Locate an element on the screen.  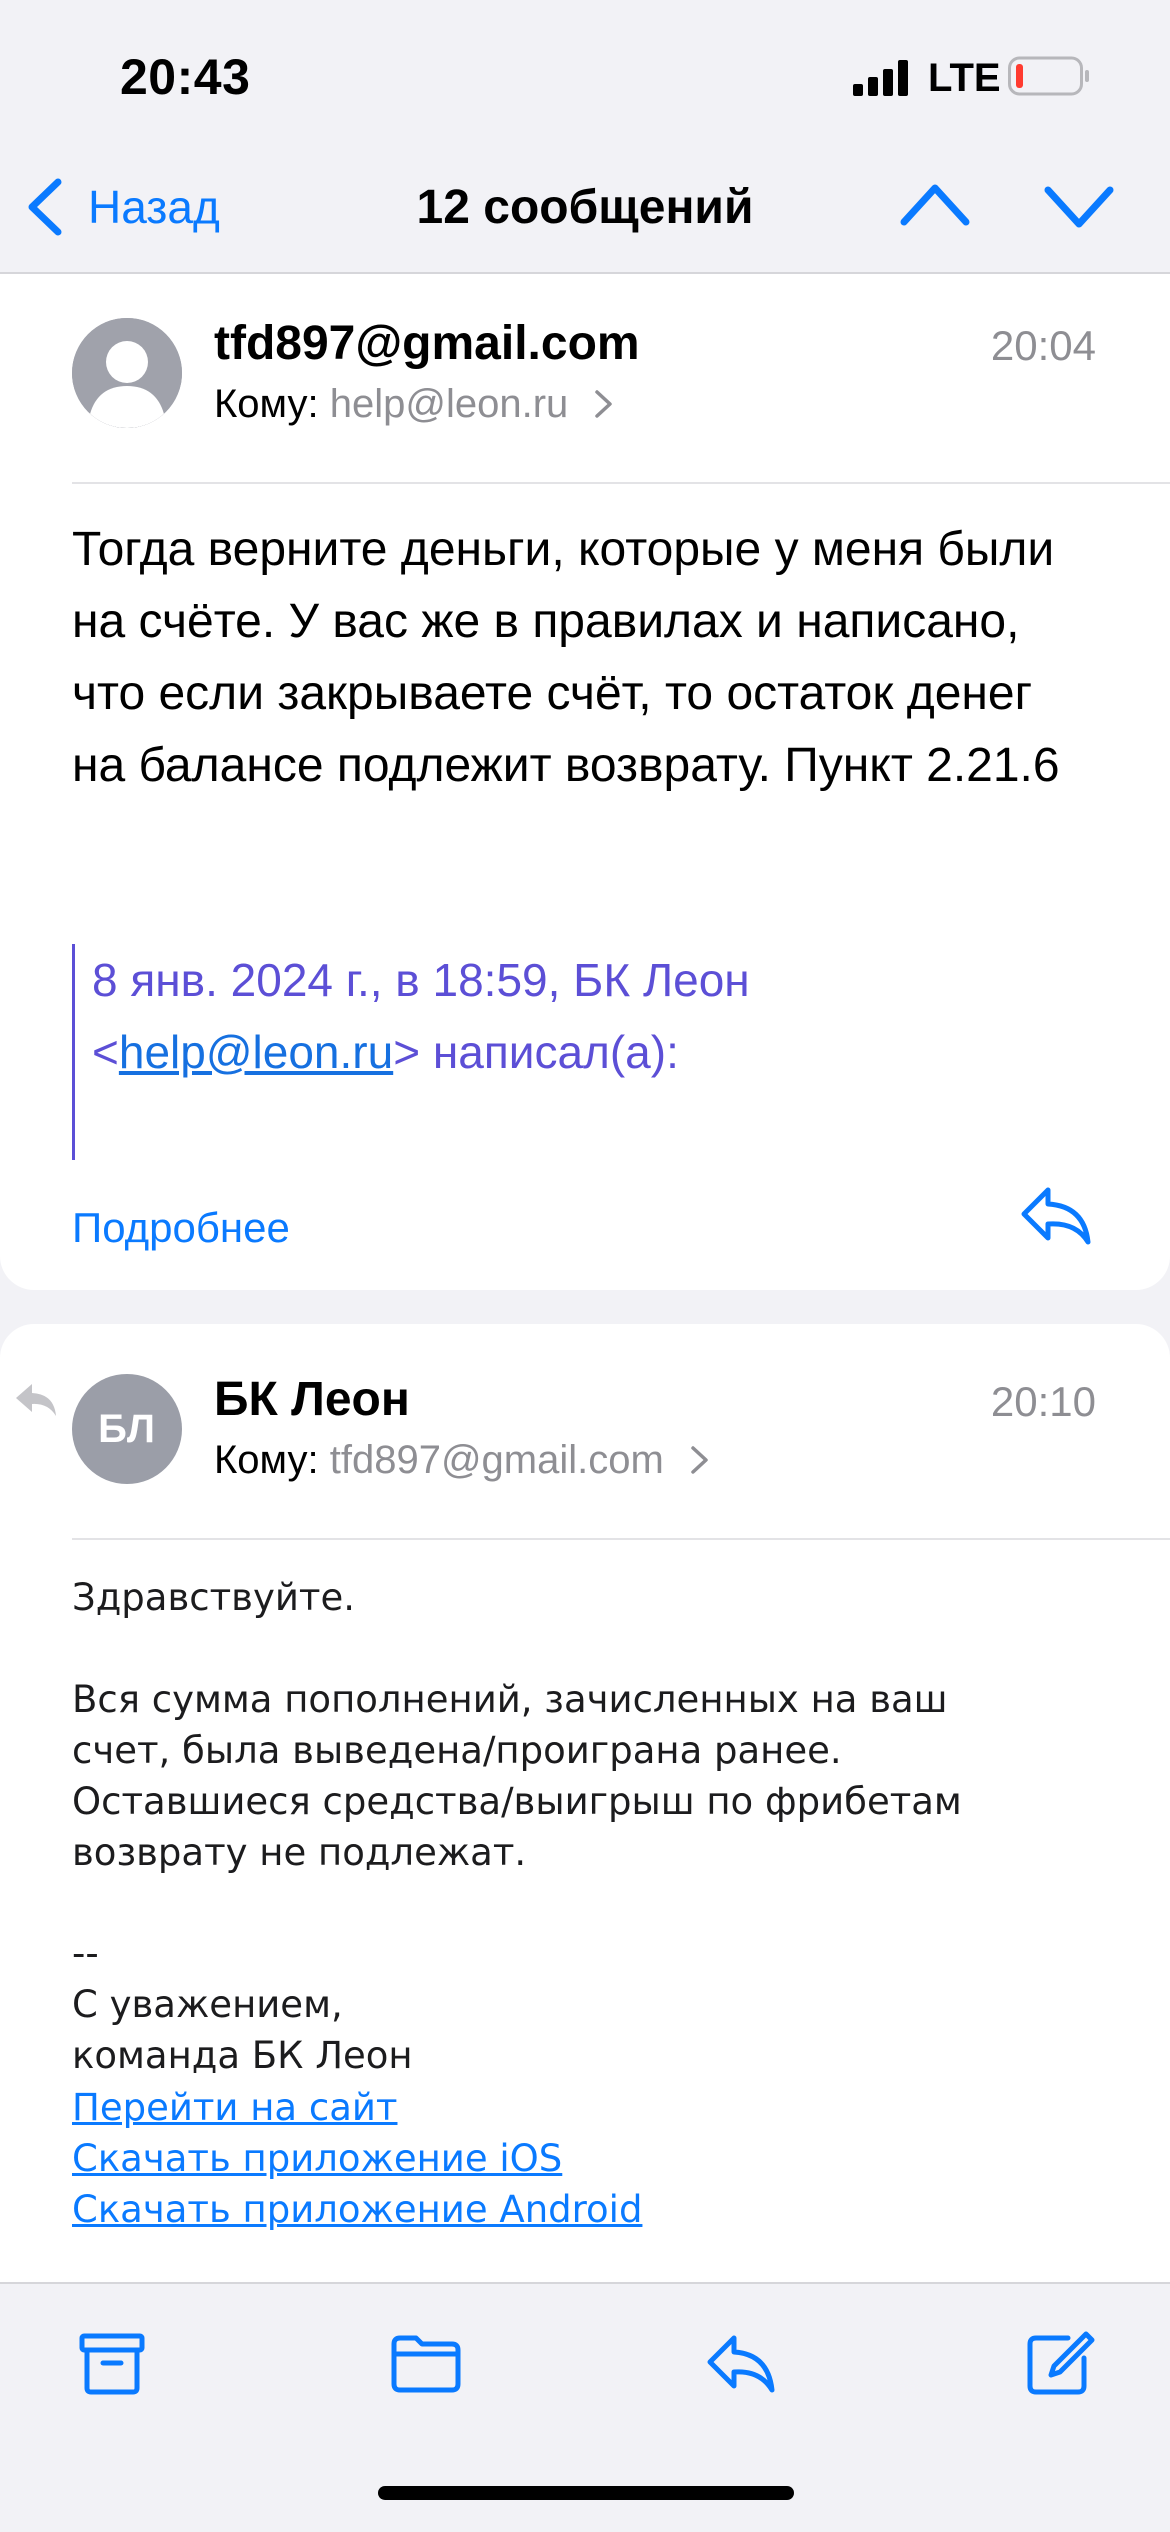
greeting-text: Здравствуйте. is located at coordinates (213, 1597).